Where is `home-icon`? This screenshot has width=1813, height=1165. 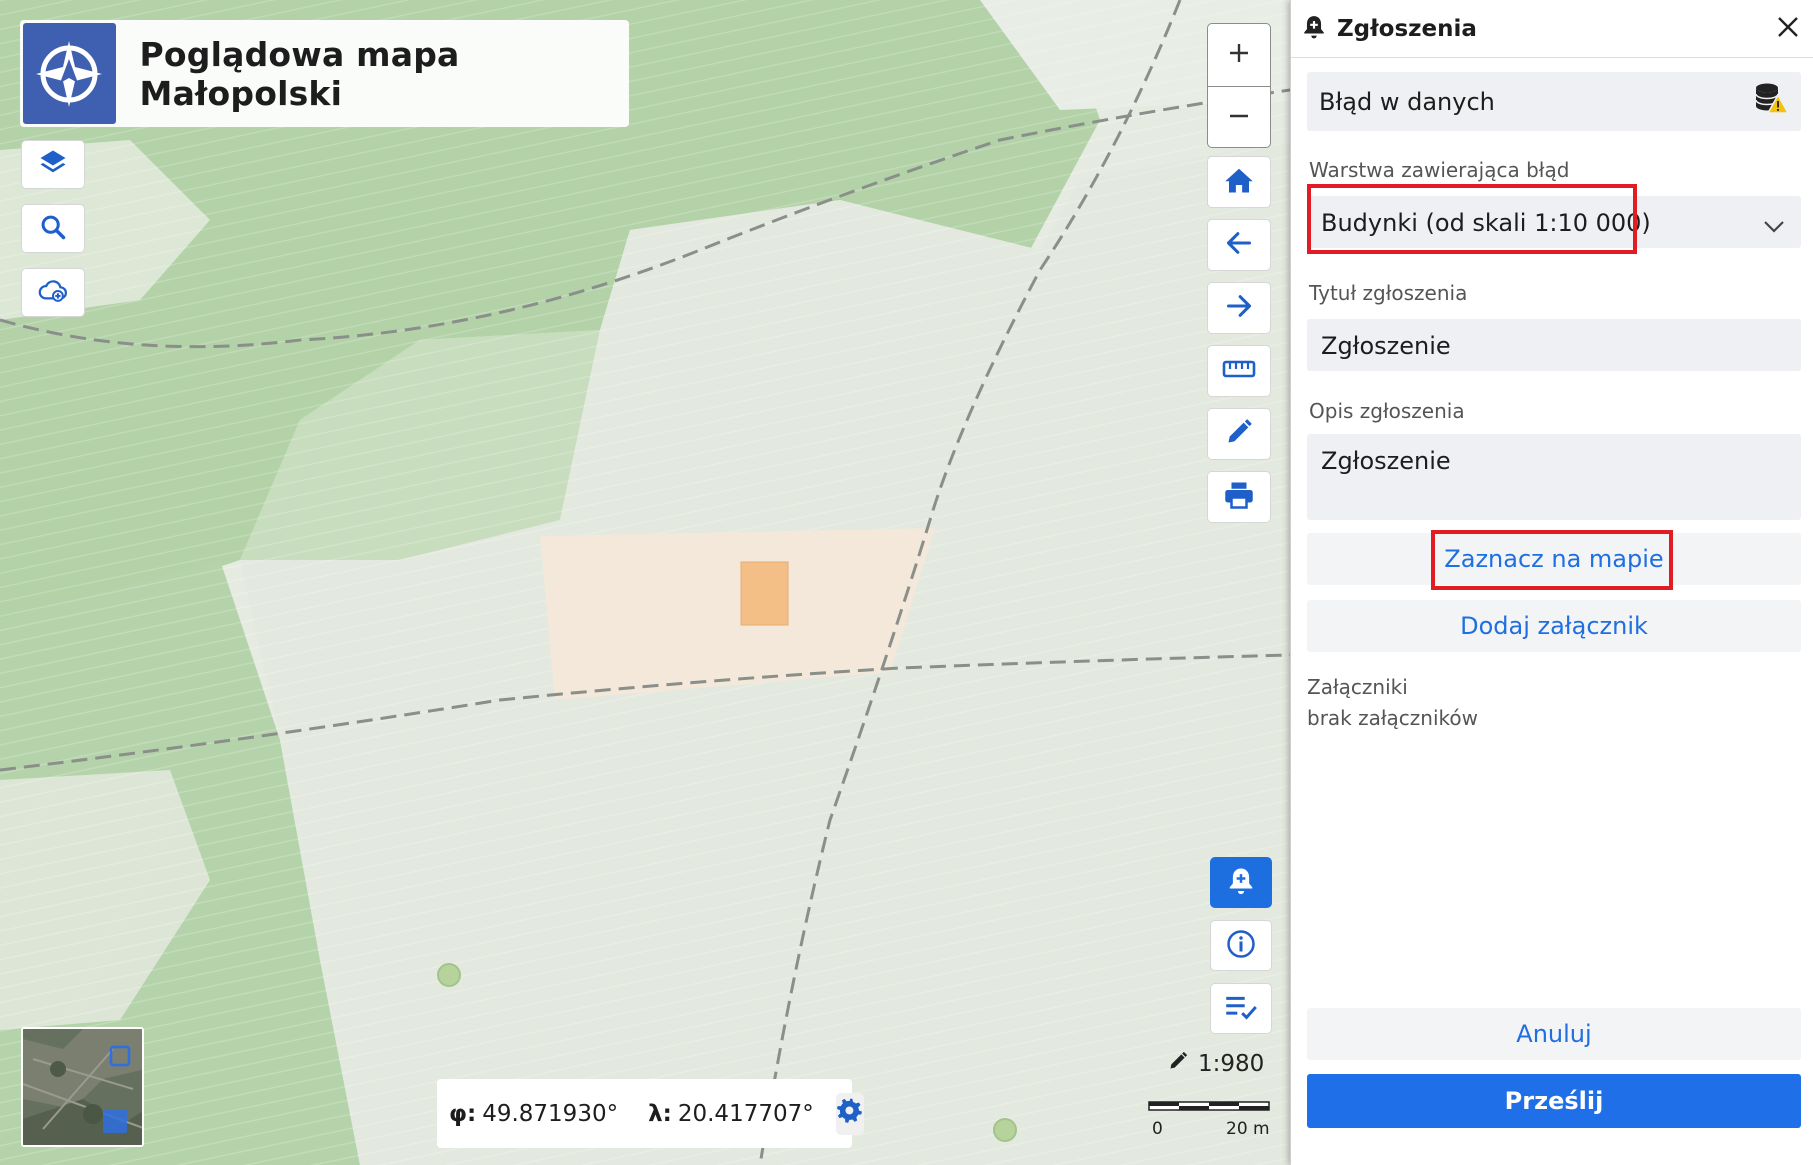
home-icon is located at coordinates (1239, 182).